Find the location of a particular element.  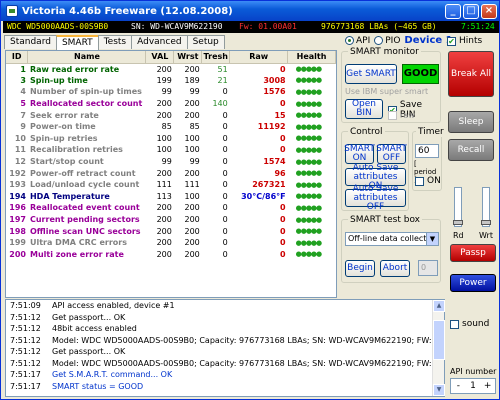

header-val: VAL is located at coordinates (160, 57).